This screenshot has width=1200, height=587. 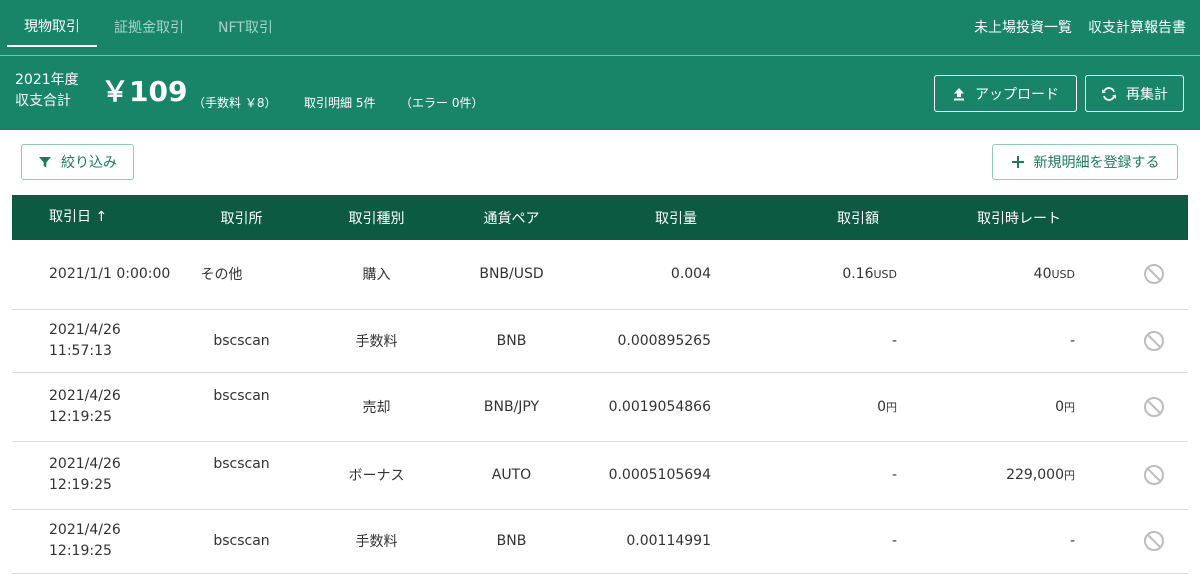 I want to click on amount-unit: USD, so click(x=885, y=275).